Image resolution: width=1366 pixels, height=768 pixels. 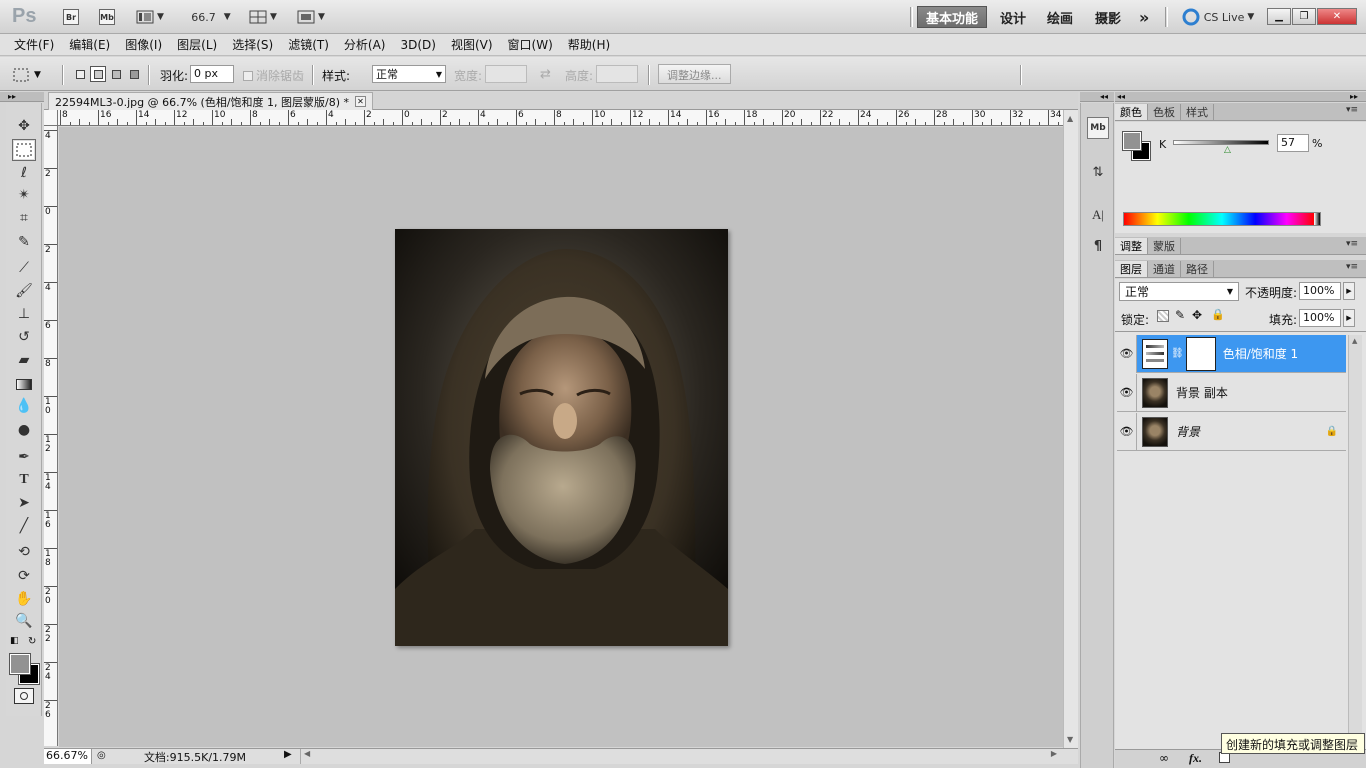 What do you see at coordinates (1179, 291) in the screenshot?
I see `blend-mode-select: 正常 ▼` at bounding box center [1179, 291].